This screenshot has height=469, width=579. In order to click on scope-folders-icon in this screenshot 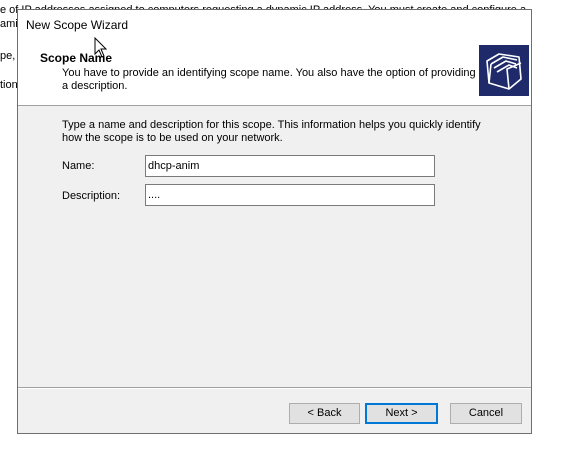, I will do `click(504, 70)`.